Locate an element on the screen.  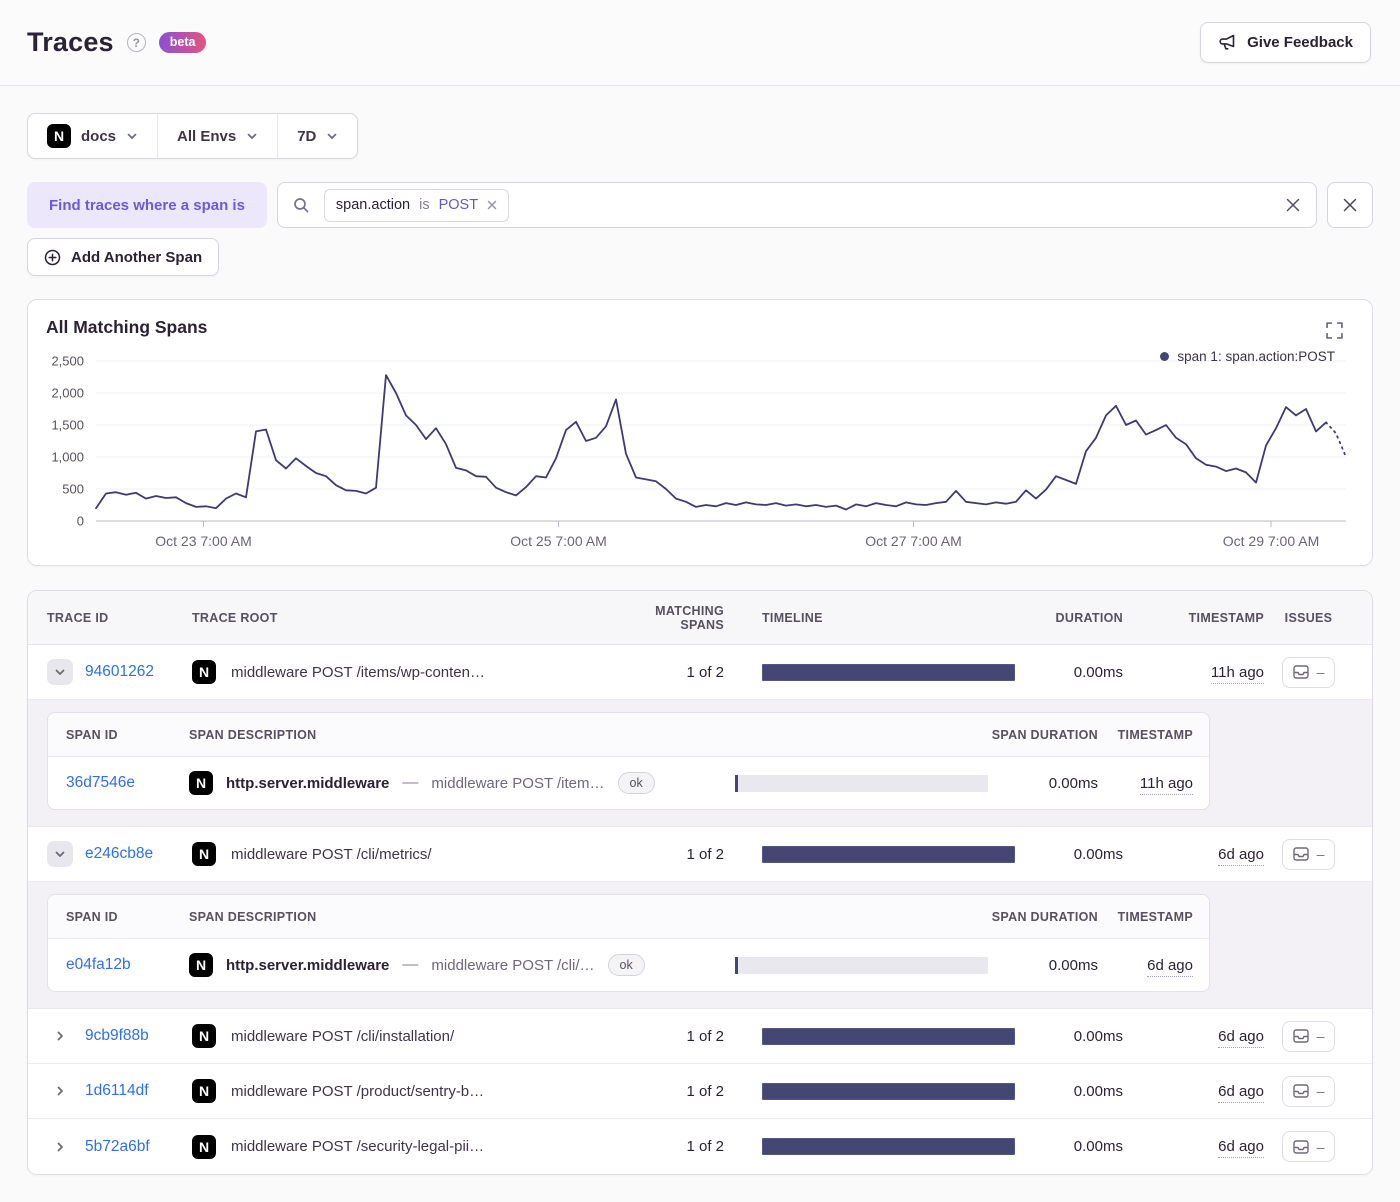
environment-label: All Envs is located at coordinates (207, 136).